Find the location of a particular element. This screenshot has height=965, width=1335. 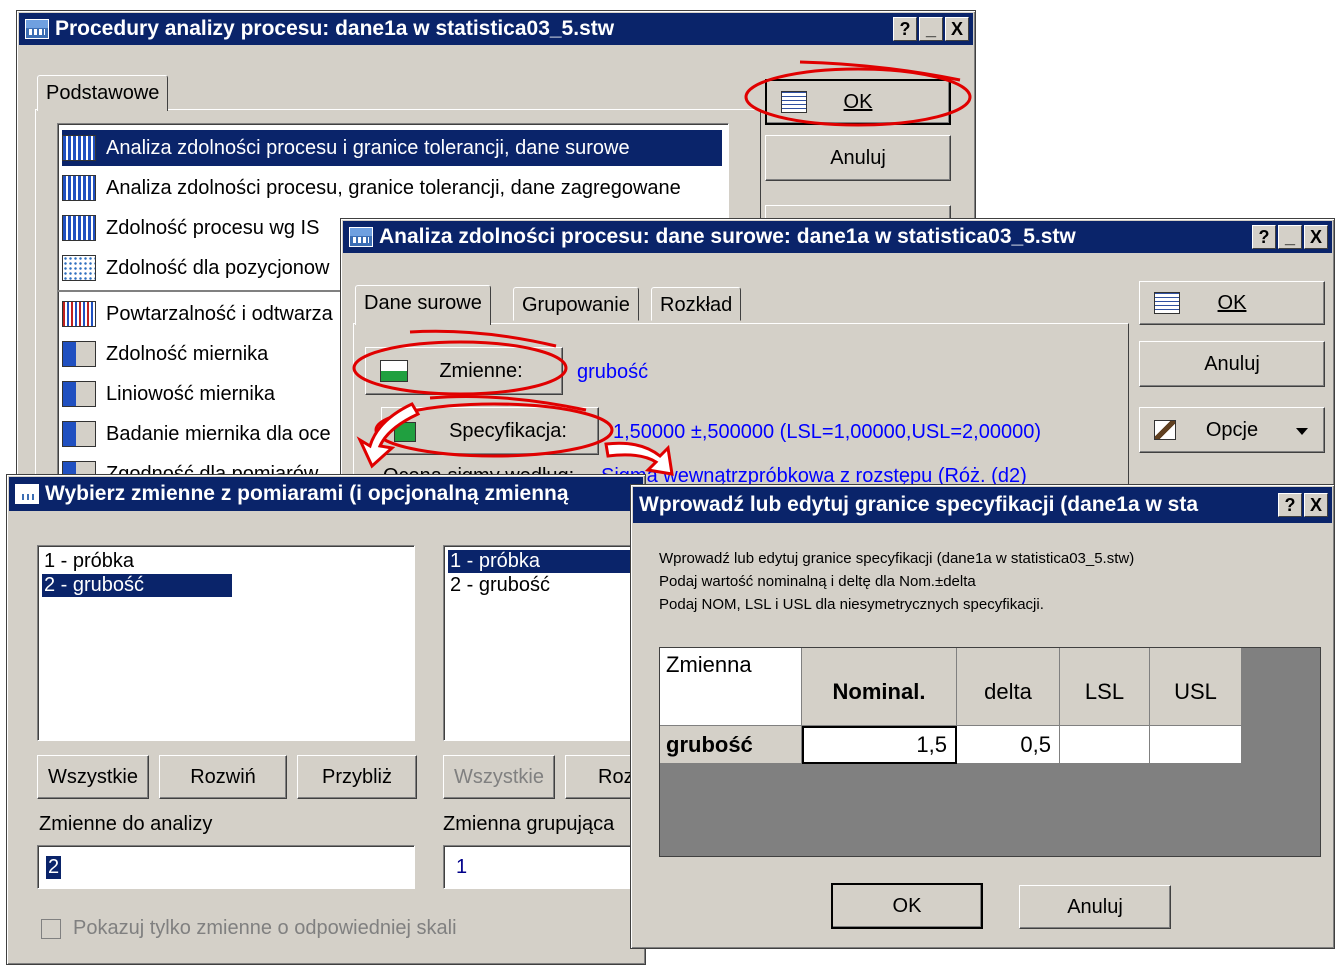

expand-button: Rozwiń is located at coordinates (223, 777).